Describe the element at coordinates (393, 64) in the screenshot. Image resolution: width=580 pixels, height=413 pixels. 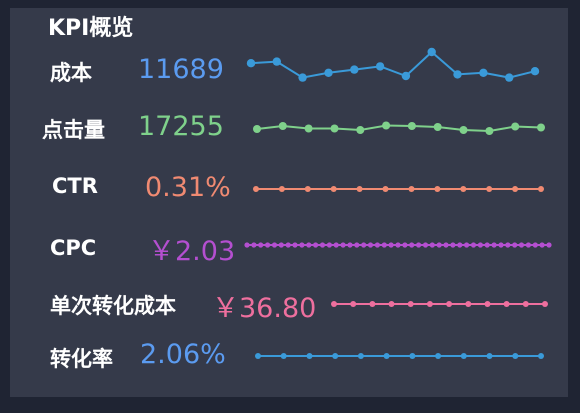
I see `sparkline-cost` at that location.